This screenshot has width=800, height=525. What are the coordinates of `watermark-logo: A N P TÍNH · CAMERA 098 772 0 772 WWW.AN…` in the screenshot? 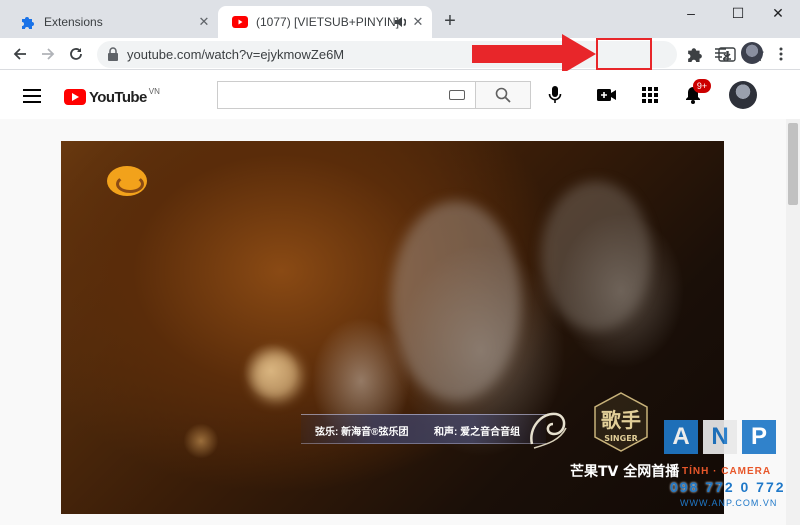 It's located at (724, 465).